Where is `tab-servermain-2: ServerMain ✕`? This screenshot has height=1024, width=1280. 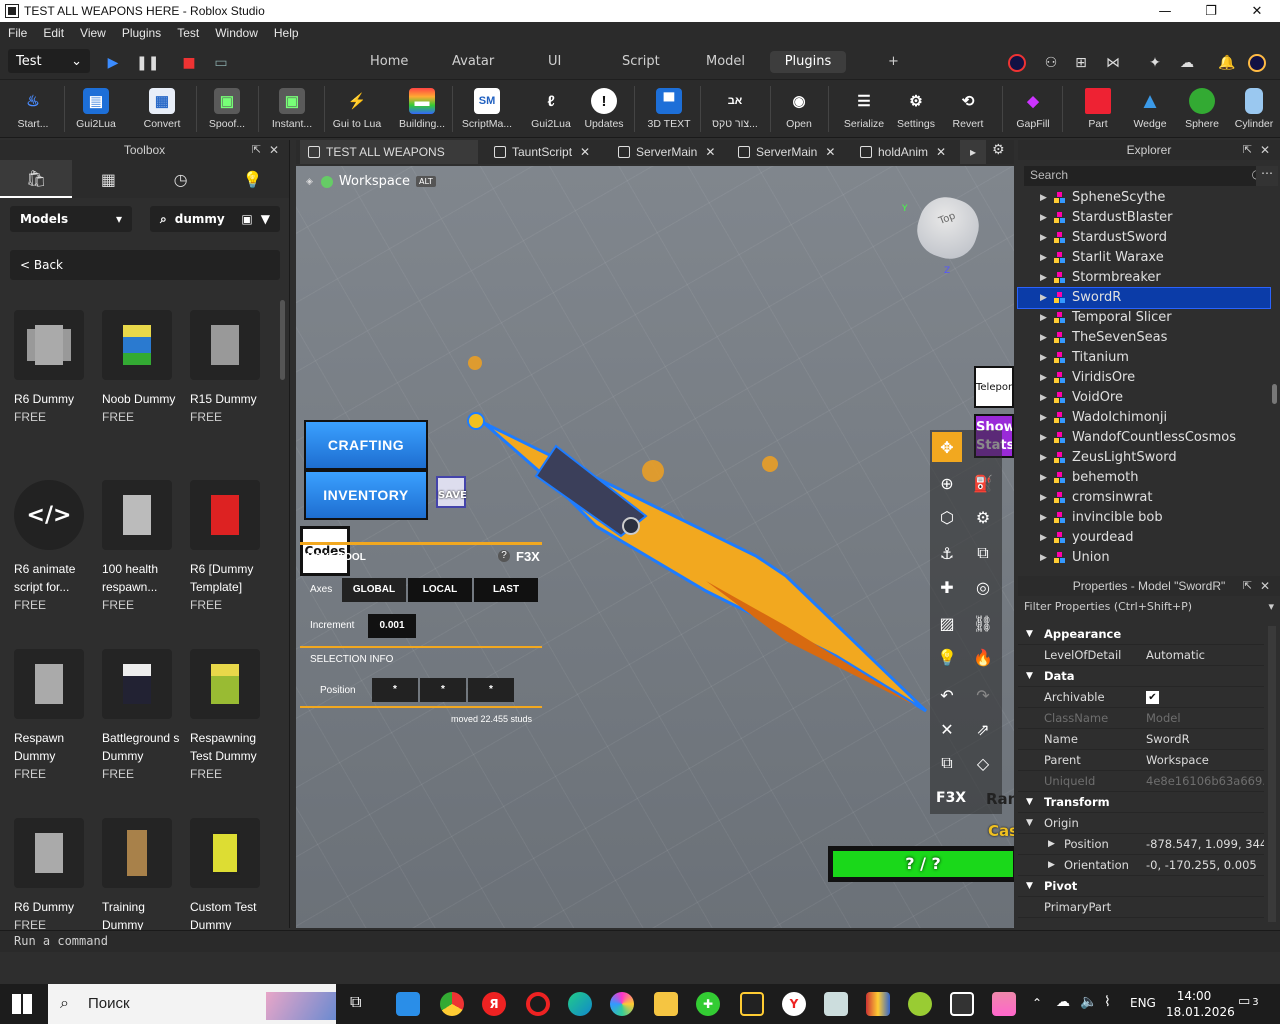
tab-servermain-2: ServerMain ✕ is located at coordinates (782, 152).